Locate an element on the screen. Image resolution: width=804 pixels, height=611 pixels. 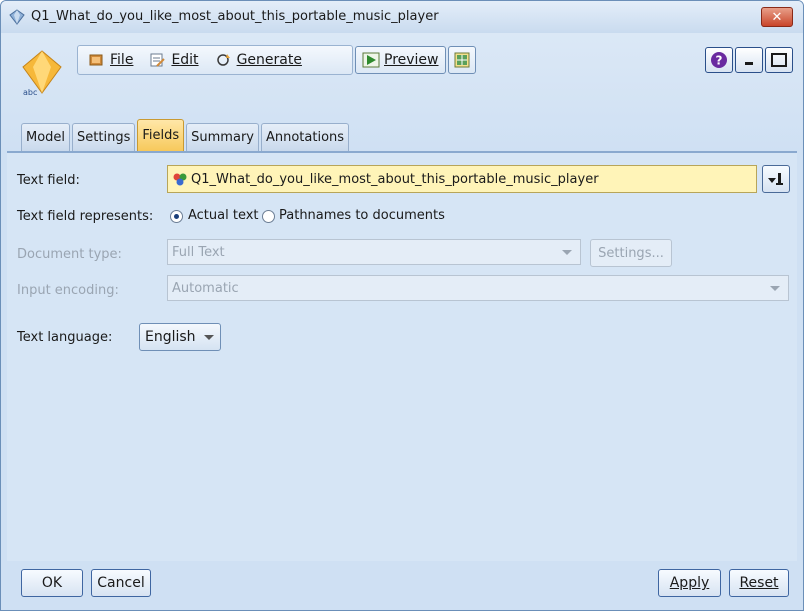
menu-generate: Generate is located at coordinates (258, 60).